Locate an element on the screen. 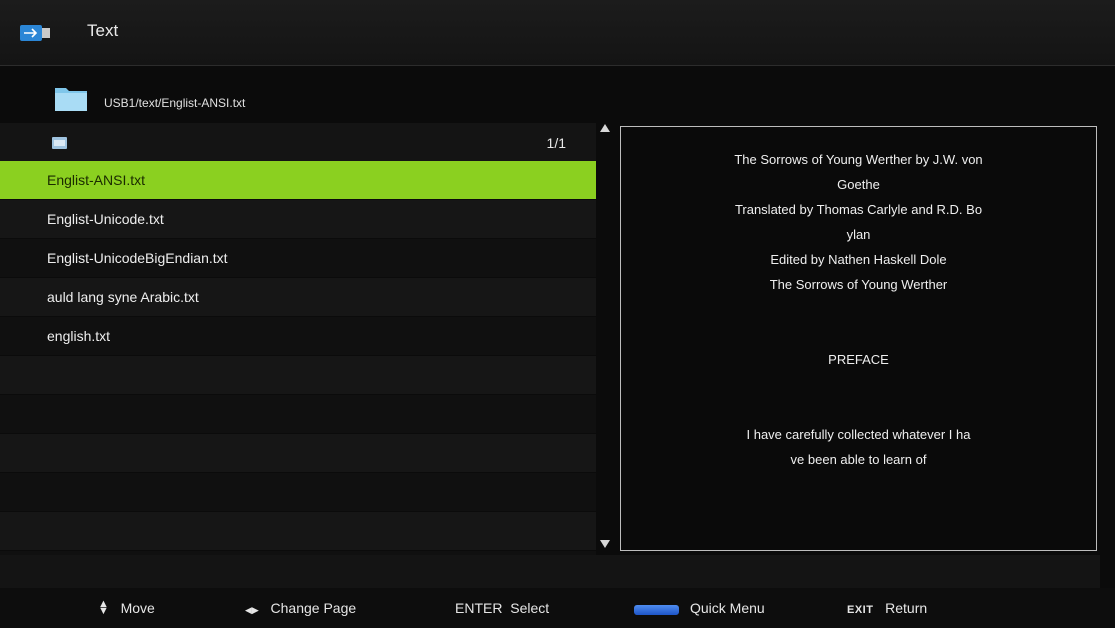  enter-key: ENTER is located at coordinates (479, 608).